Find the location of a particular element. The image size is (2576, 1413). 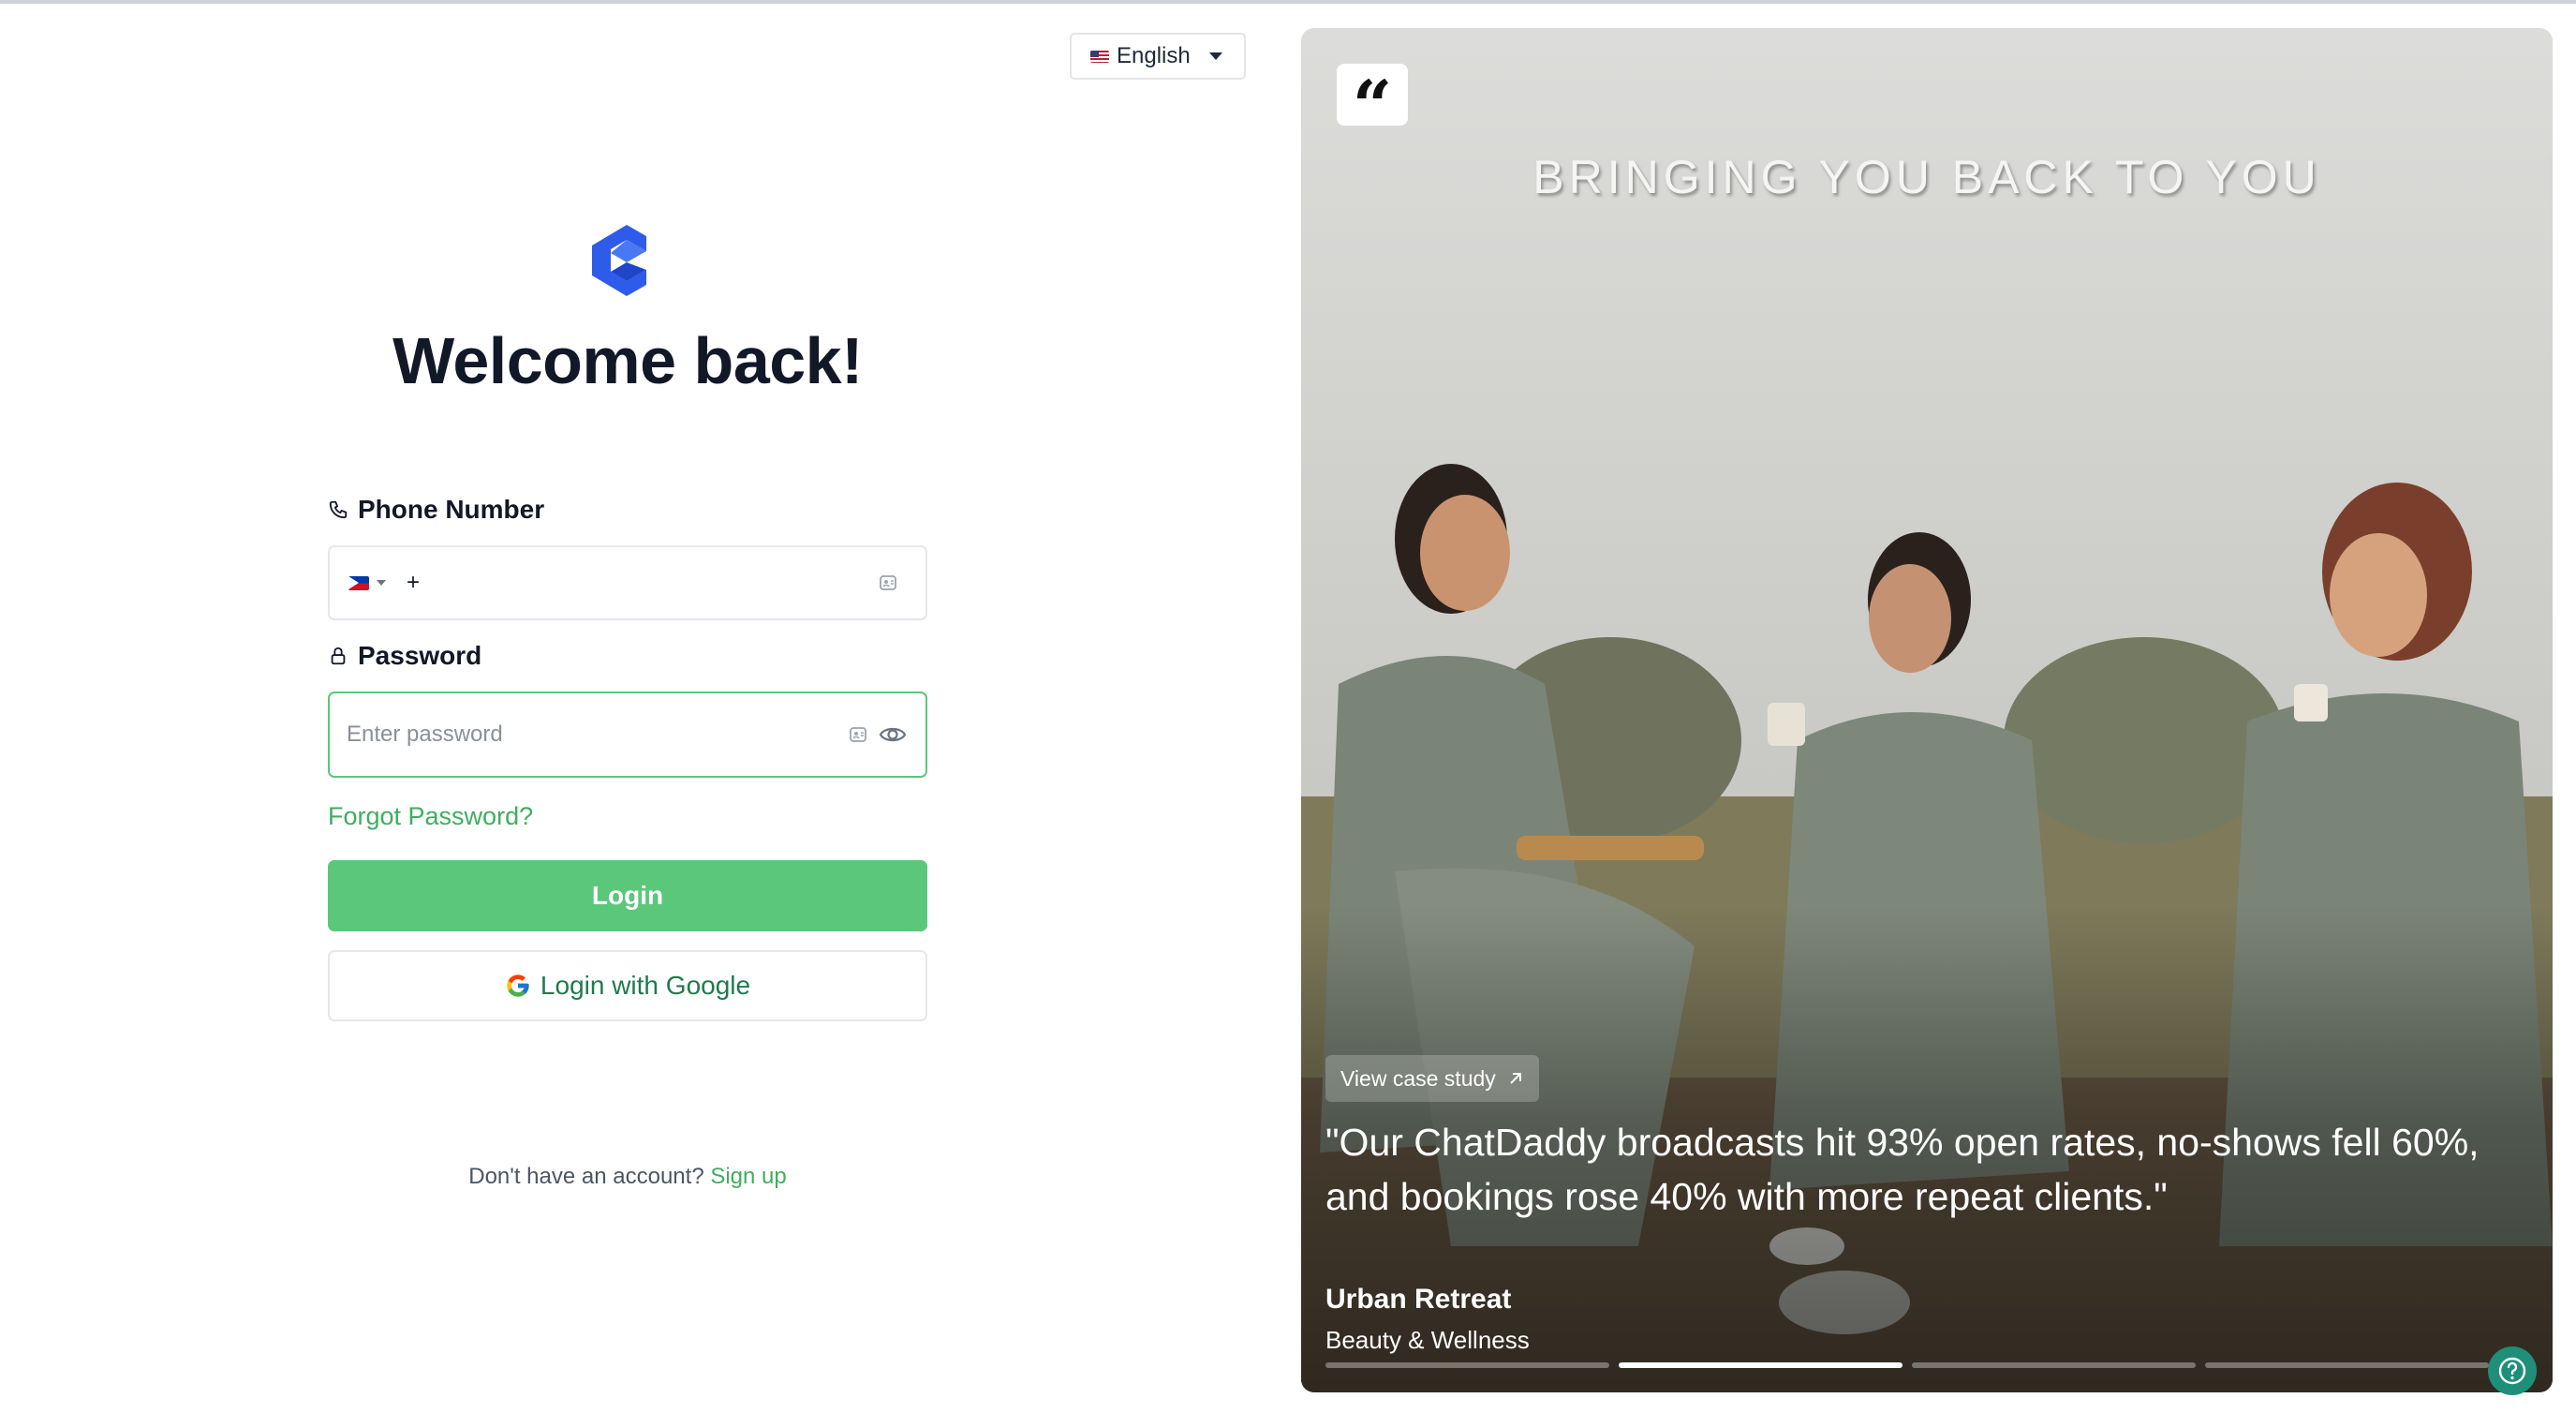

password-input is located at coordinates (571, 734).